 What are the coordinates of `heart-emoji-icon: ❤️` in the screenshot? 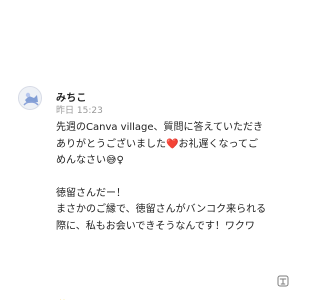 It's located at (172, 144).